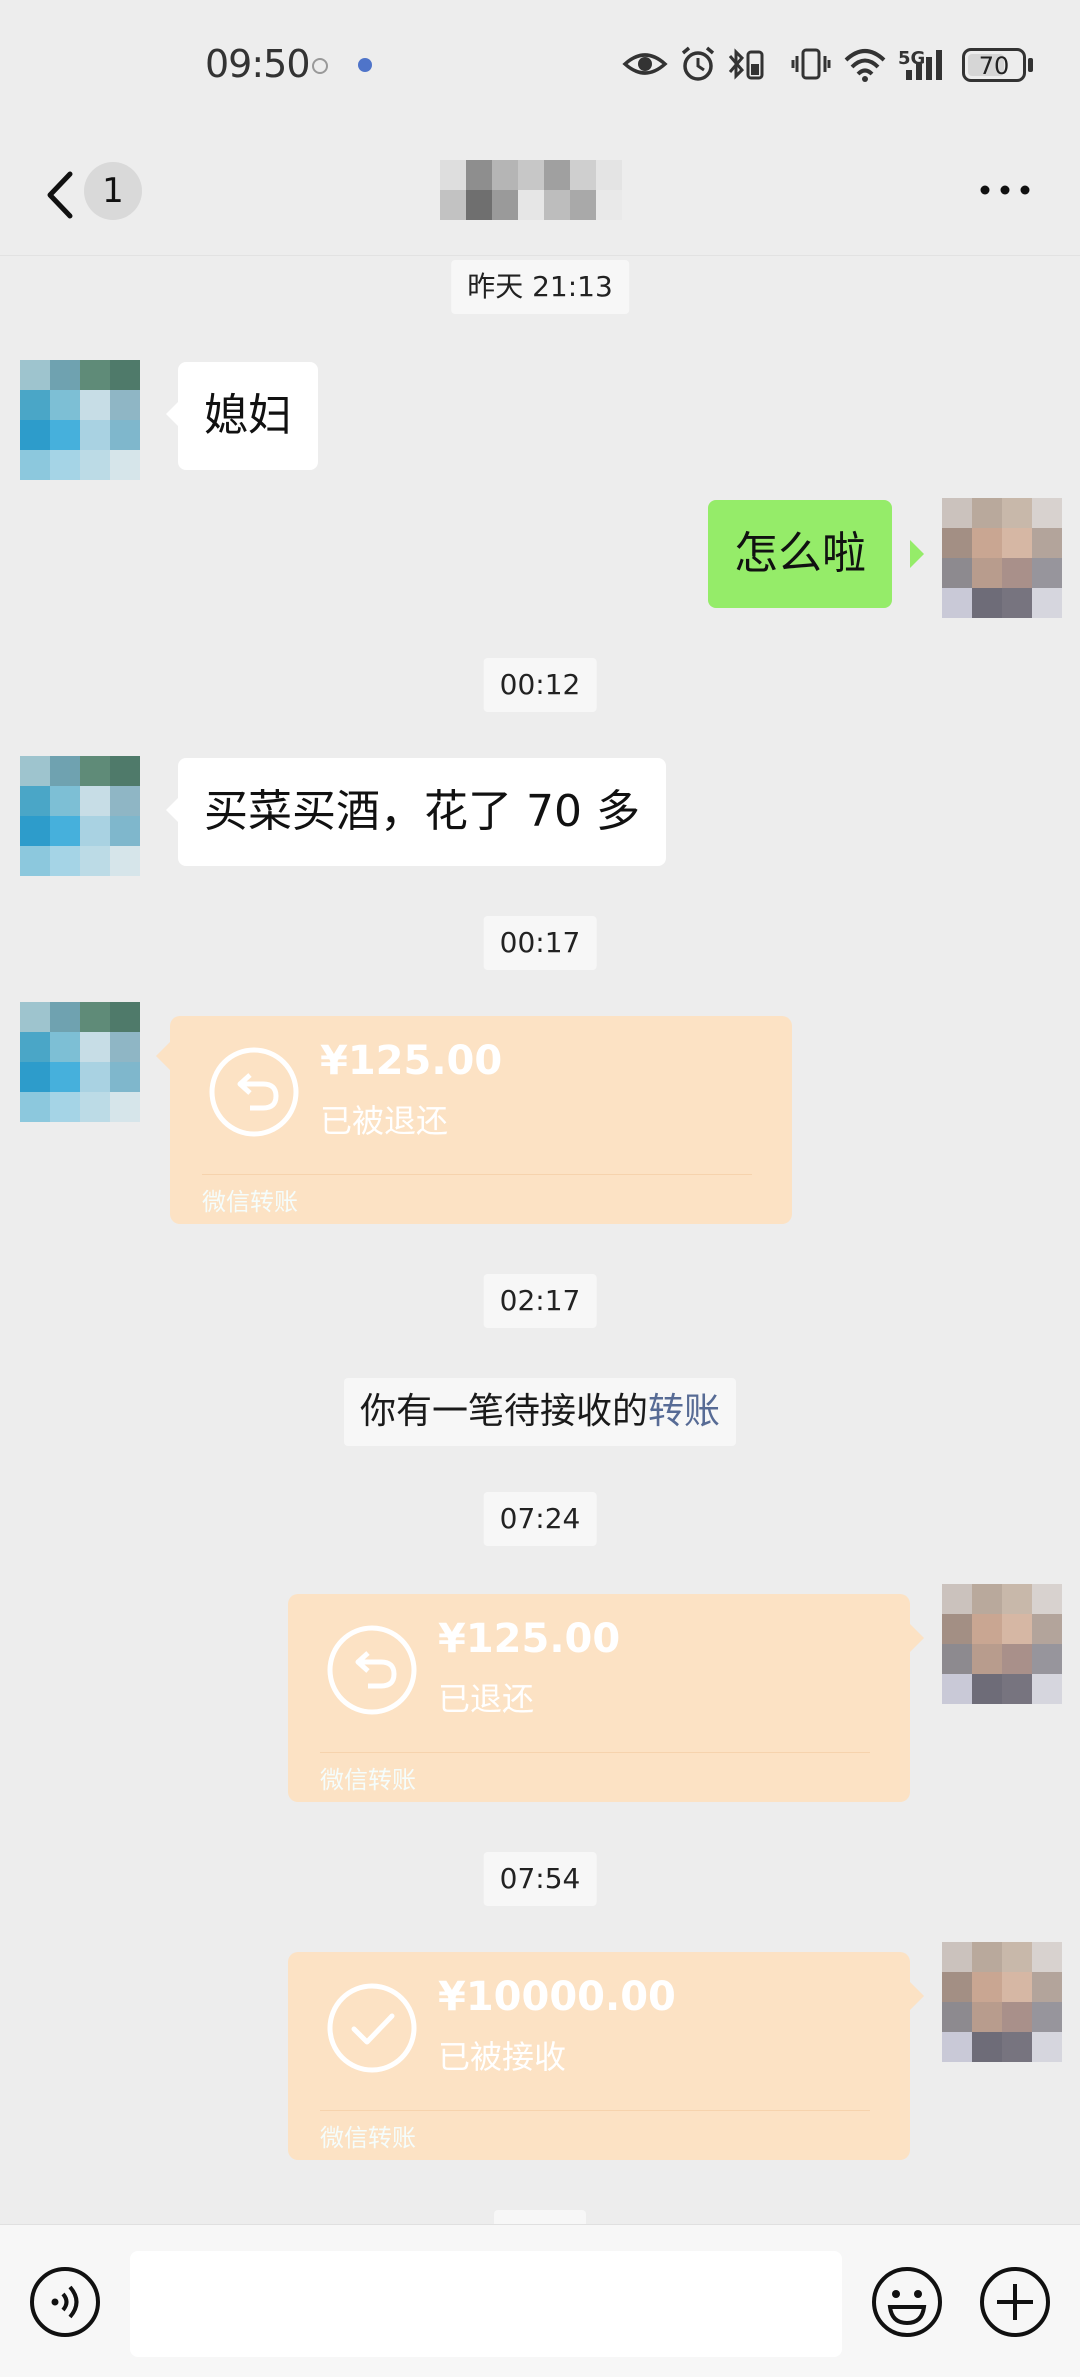 The height and width of the screenshot is (2377, 1080). What do you see at coordinates (684, 1411) in the screenshot?
I see `transfer-link: 转账` at bounding box center [684, 1411].